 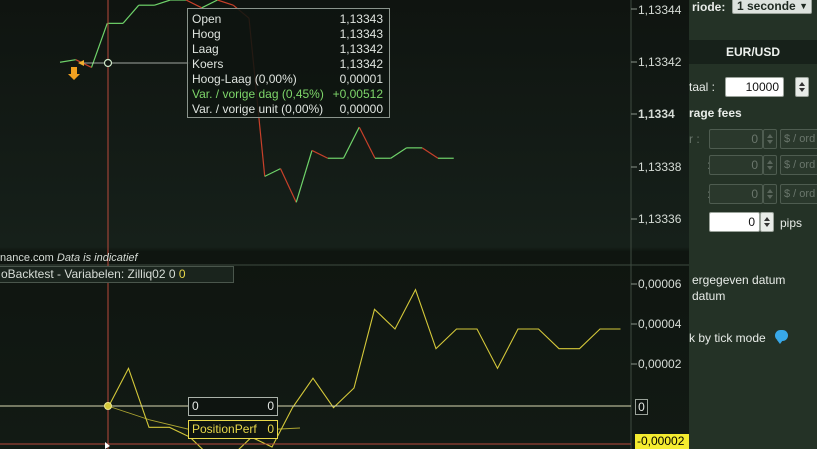 I want to click on pips-stepper, so click(x=767, y=222).